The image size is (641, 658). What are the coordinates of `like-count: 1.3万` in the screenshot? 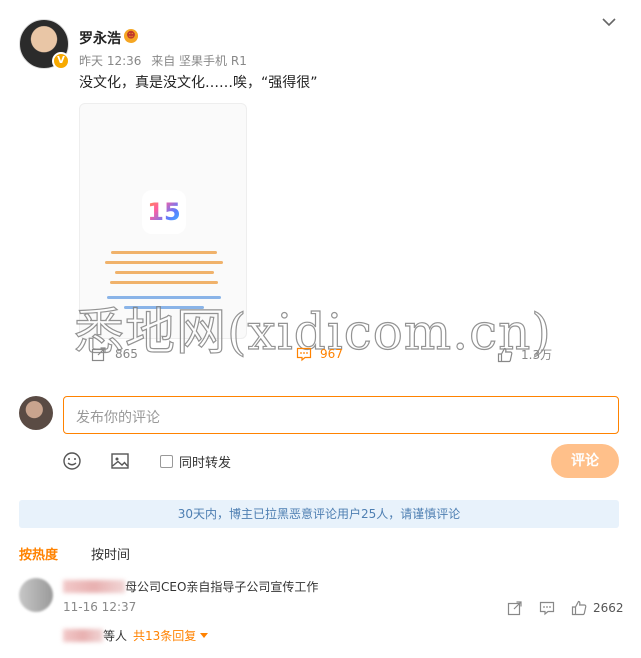 It's located at (537, 355).